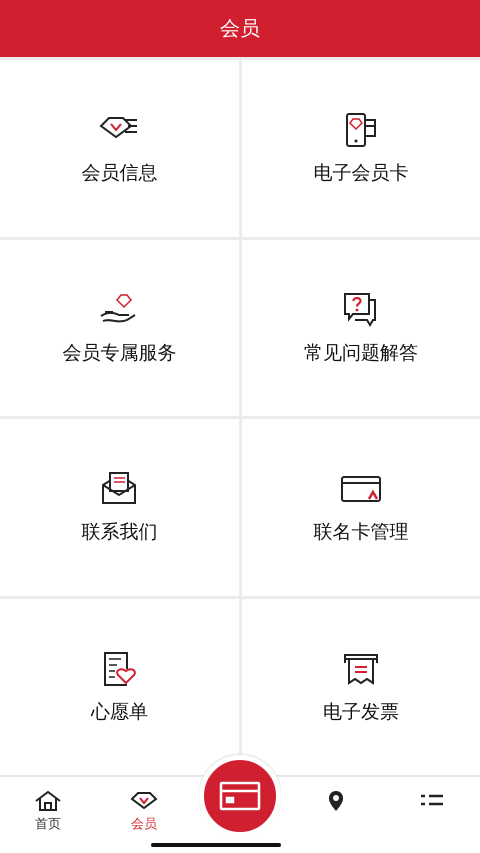 This screenshot has height=853, width=480. Describe the element at coordinates (361, 507) in the screenshot. I see `menu-tile: 联名卡管理` at that location.